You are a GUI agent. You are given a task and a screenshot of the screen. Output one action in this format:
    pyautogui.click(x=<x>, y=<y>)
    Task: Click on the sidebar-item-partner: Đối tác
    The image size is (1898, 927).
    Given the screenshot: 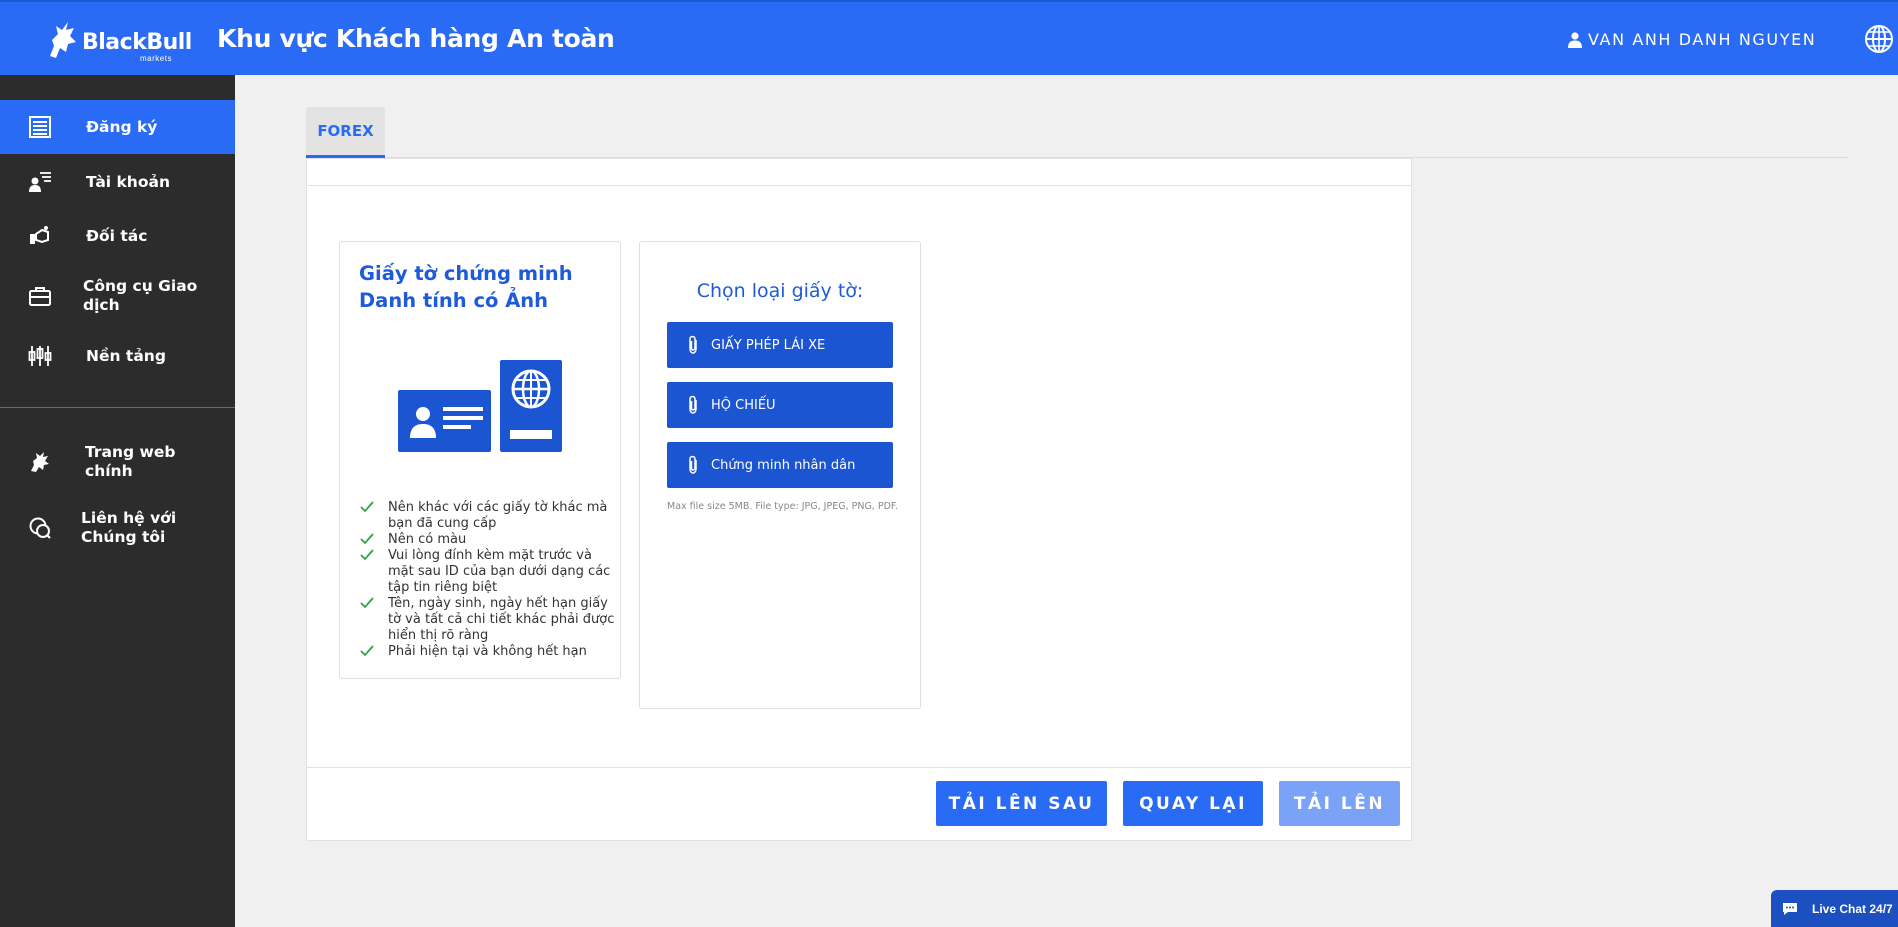 What is the action you would take?
    pyautogui.click(x=117, y=236)
    